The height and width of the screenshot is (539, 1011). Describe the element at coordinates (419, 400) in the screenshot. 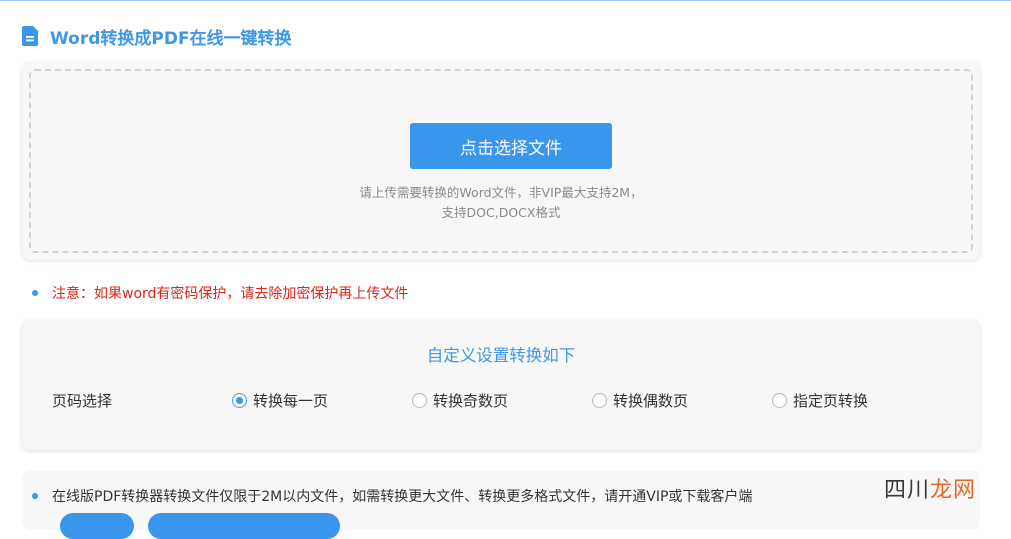

I see `radio-odd-pages` at that location.